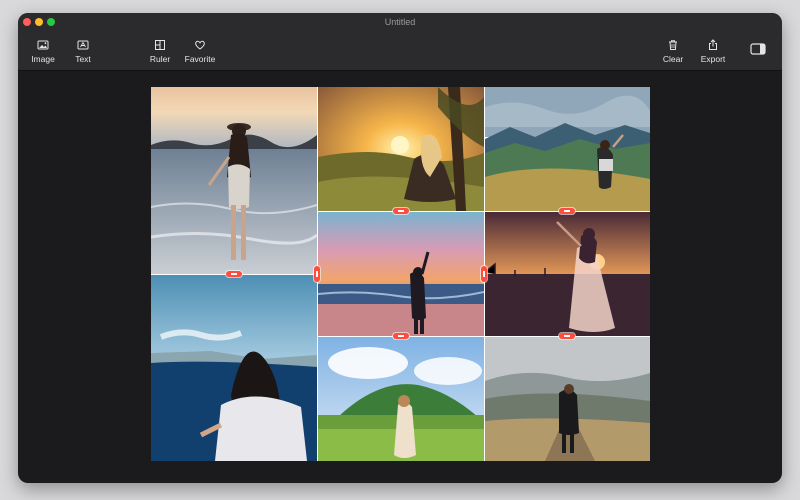 Image resolution: width=800 pixels, height=500 pixels. I want to click on photo-mountain-valley, so click(567, 149).